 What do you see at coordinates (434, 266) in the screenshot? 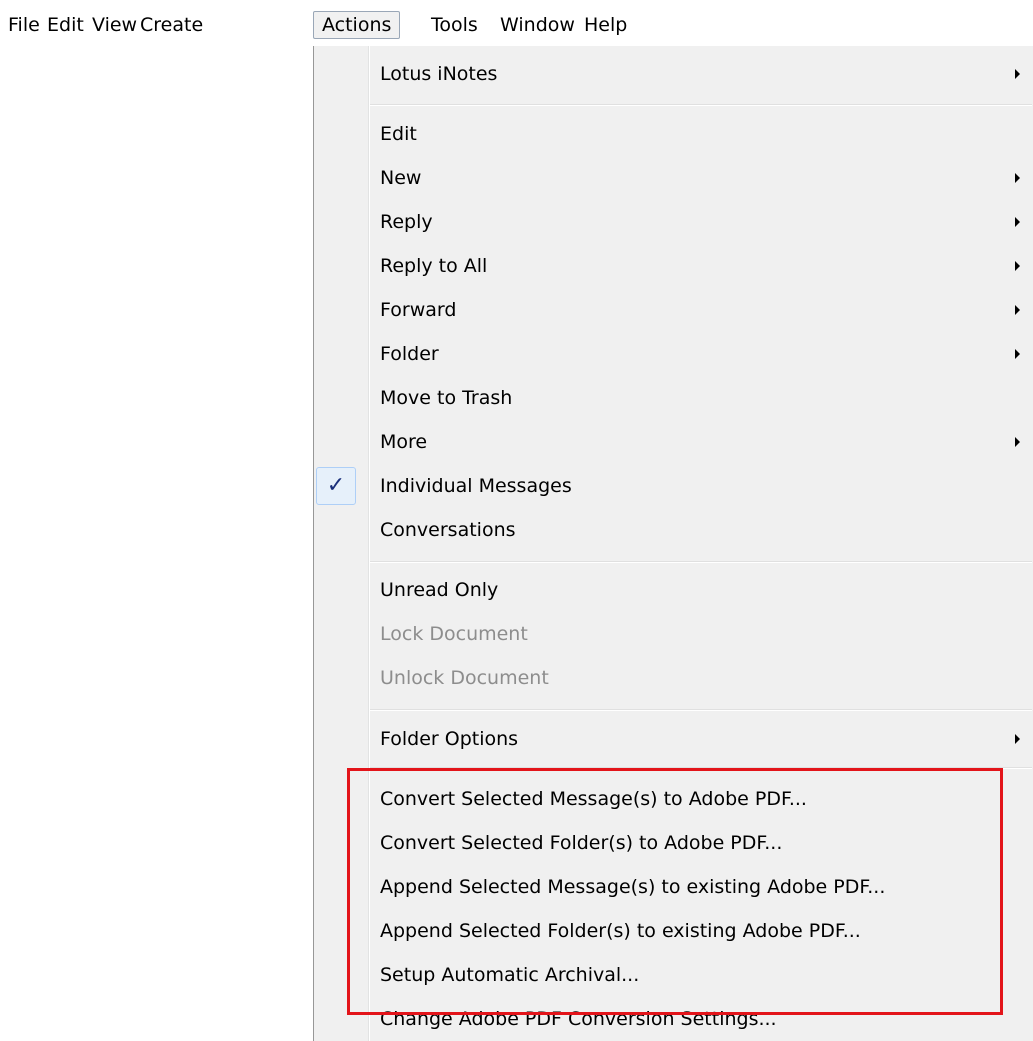
I see `menu-item-label: Reply to All` at bounding box center [434, 266].